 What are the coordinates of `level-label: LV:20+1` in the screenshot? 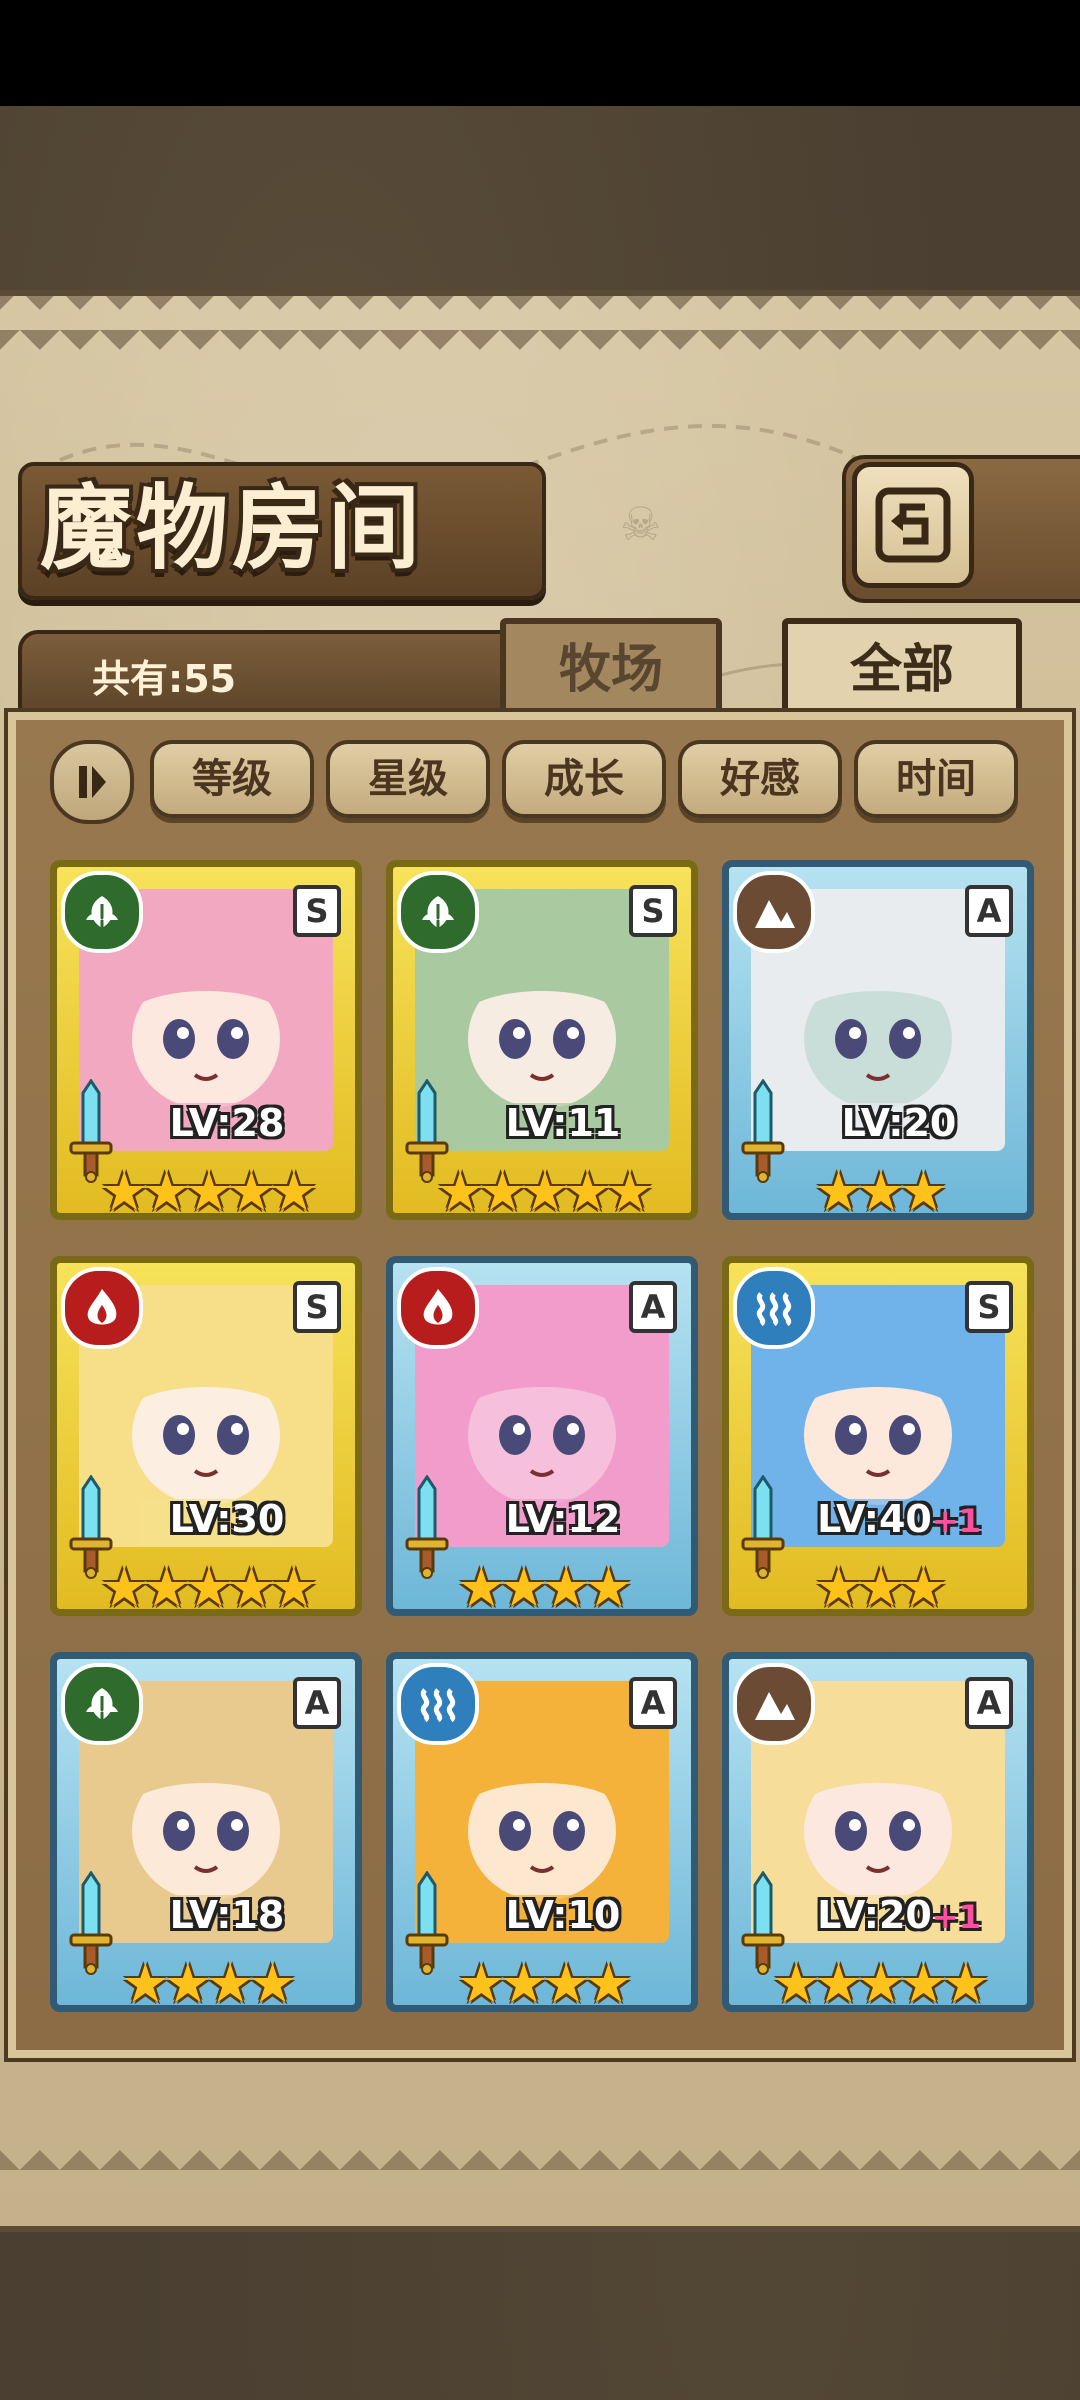 It's located at (899, 1915).